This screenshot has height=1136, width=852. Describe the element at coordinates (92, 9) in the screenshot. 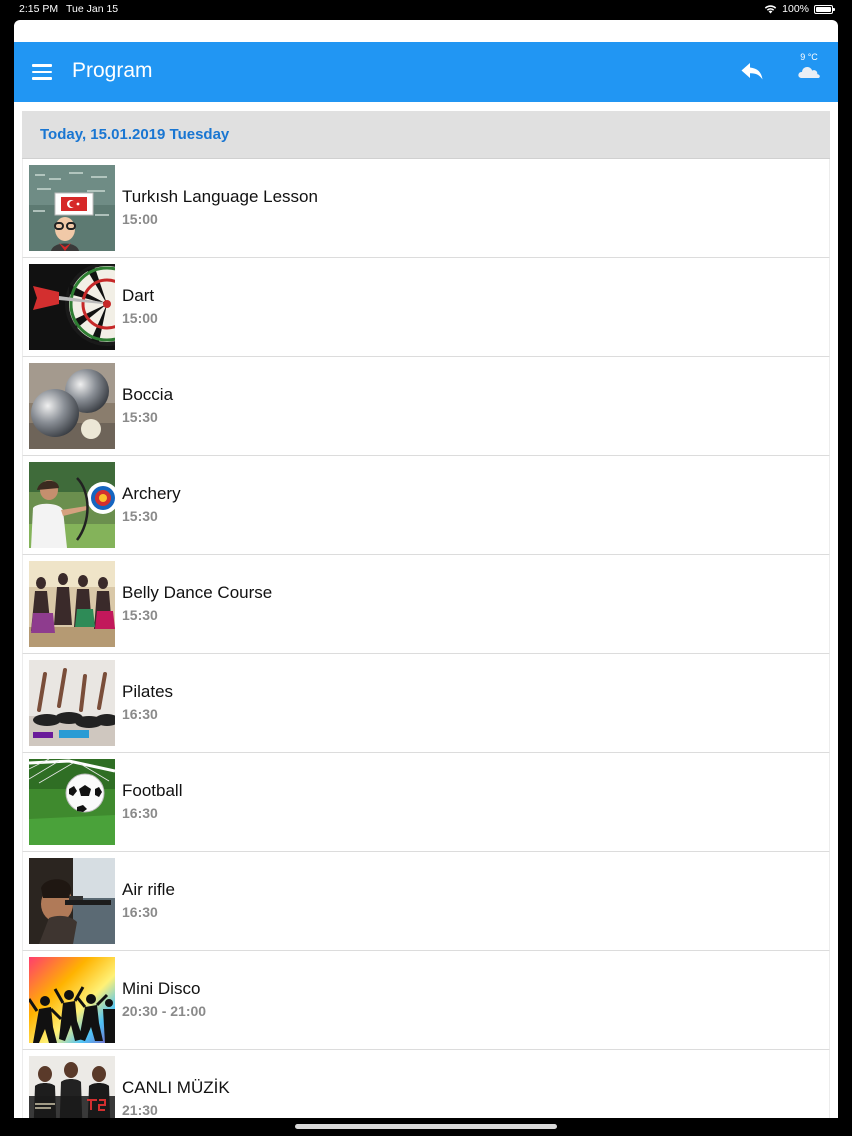

I see `status-date: Tue Jan 15` at that location.